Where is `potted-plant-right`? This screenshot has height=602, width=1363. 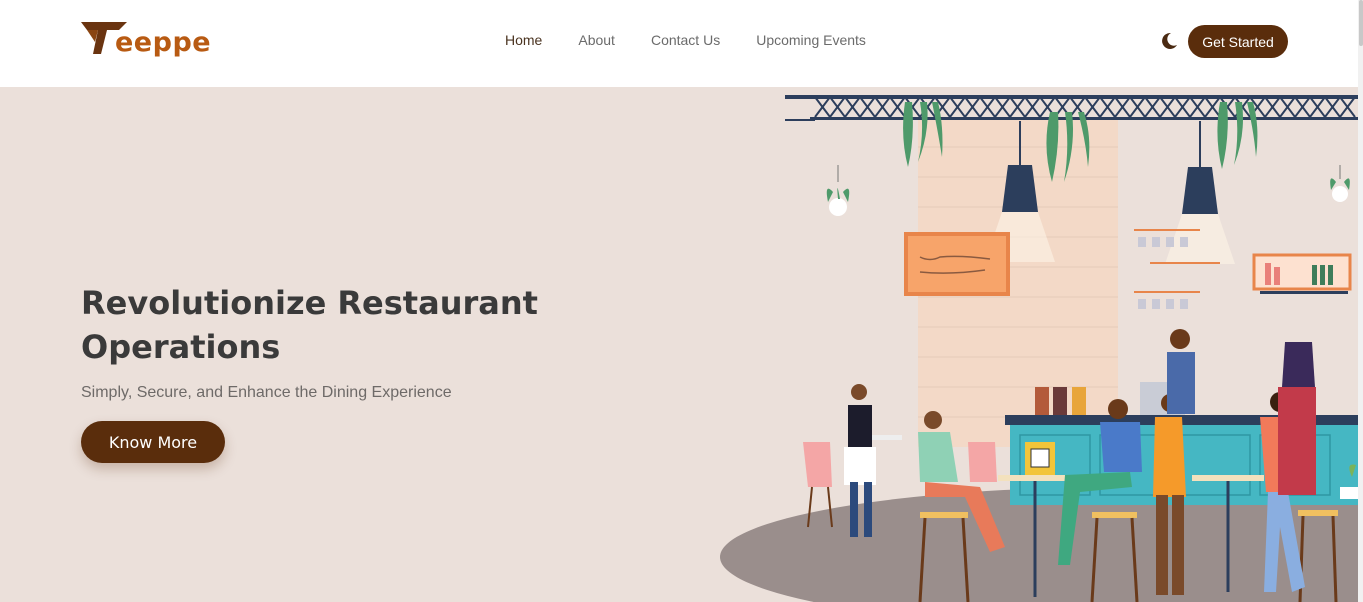 potted-plant-right is located at coordinates (1340, 183).